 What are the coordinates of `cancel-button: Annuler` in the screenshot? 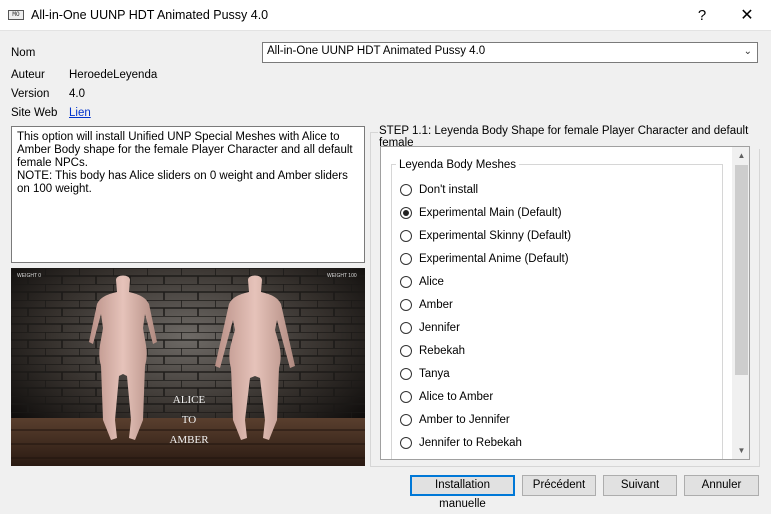 It's located at (721, 485).